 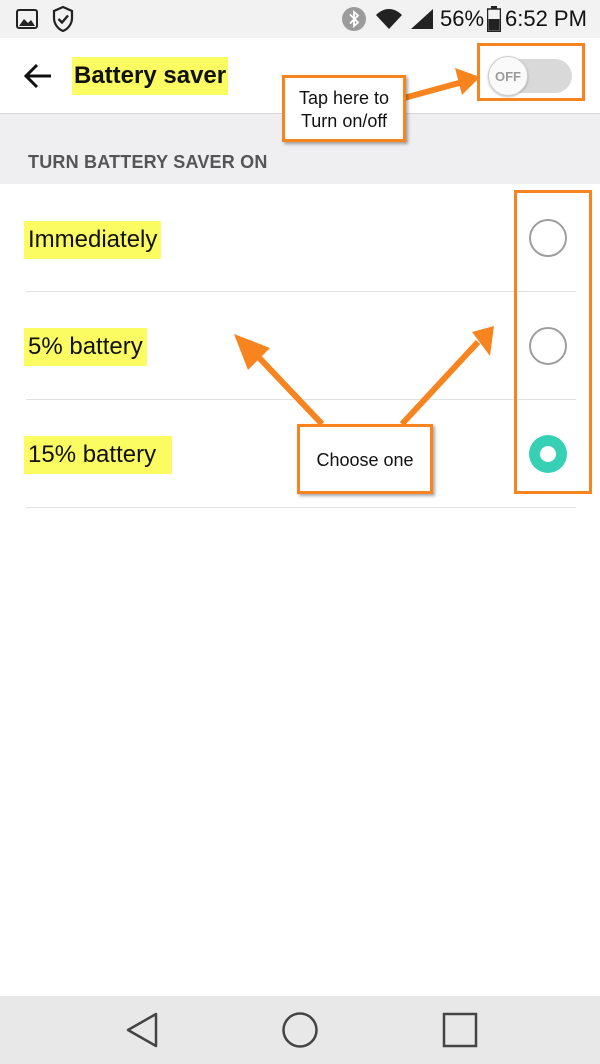 I want to click on battery-icon, so click(x=494, y=19).